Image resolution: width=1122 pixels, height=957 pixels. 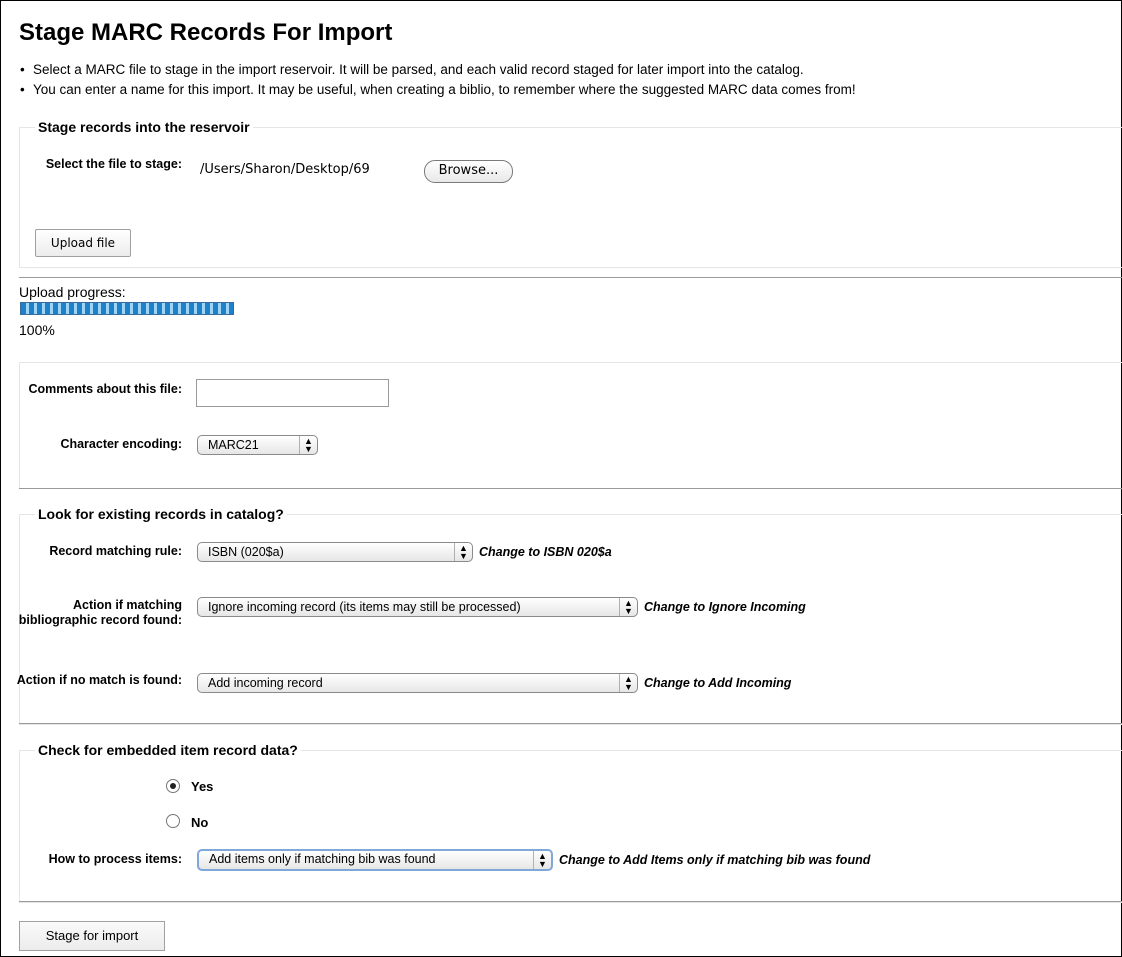 I want to click on matching-legend: Look for existing records in catalog?, so click(x=161, y=514).